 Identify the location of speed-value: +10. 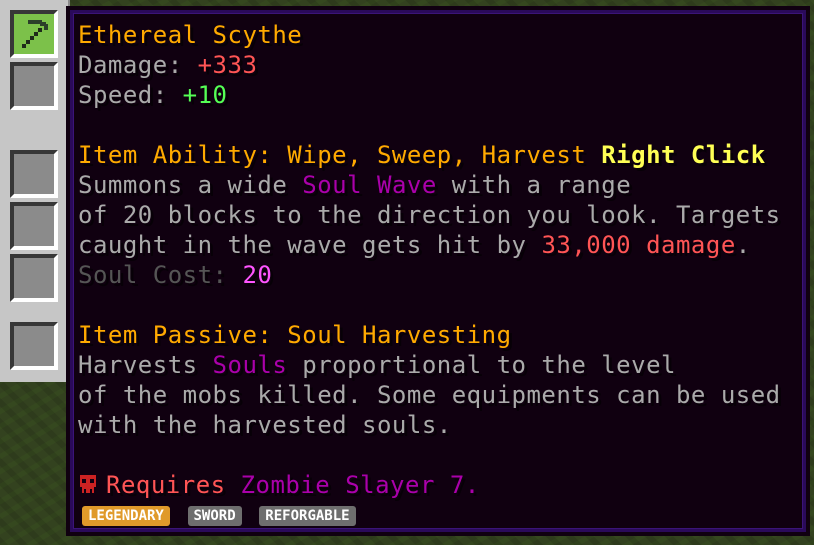
(205, 95).